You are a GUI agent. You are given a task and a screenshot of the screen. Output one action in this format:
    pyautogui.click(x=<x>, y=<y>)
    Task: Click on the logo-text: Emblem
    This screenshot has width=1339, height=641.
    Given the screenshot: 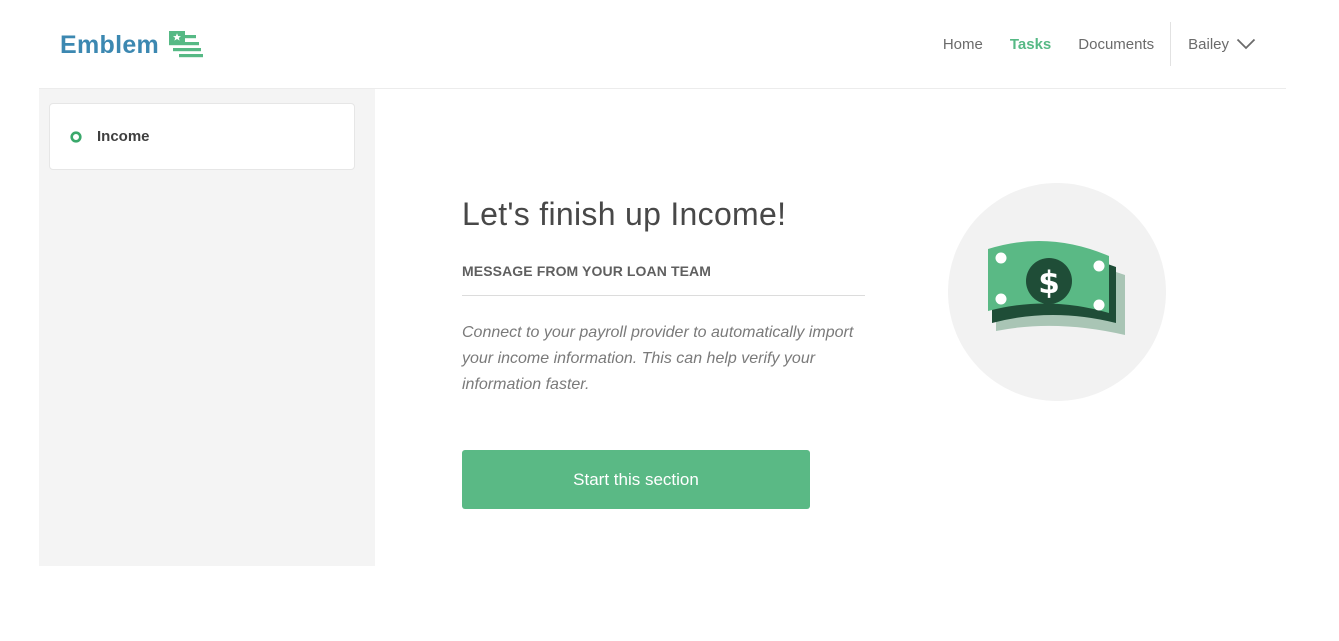 What is the action you would take?
    pyautogui.click(x=110, y=44)
    